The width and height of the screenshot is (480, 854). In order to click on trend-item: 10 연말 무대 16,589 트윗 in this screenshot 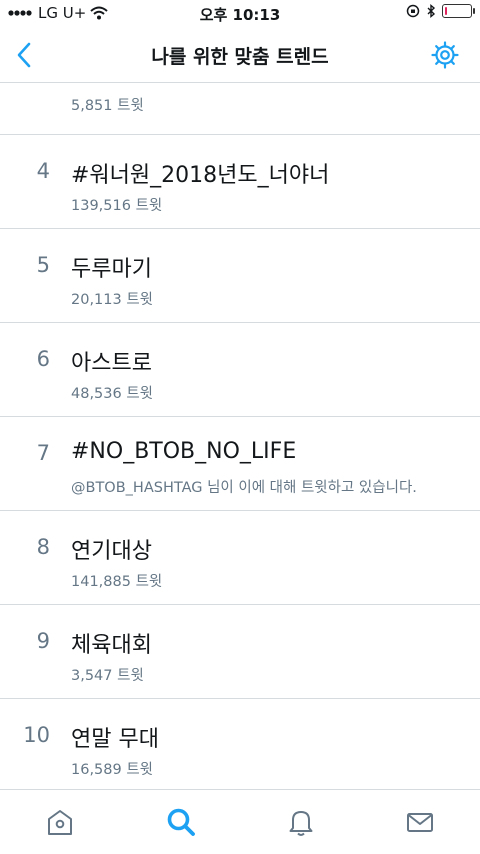, I will do `click(240, 746)`.